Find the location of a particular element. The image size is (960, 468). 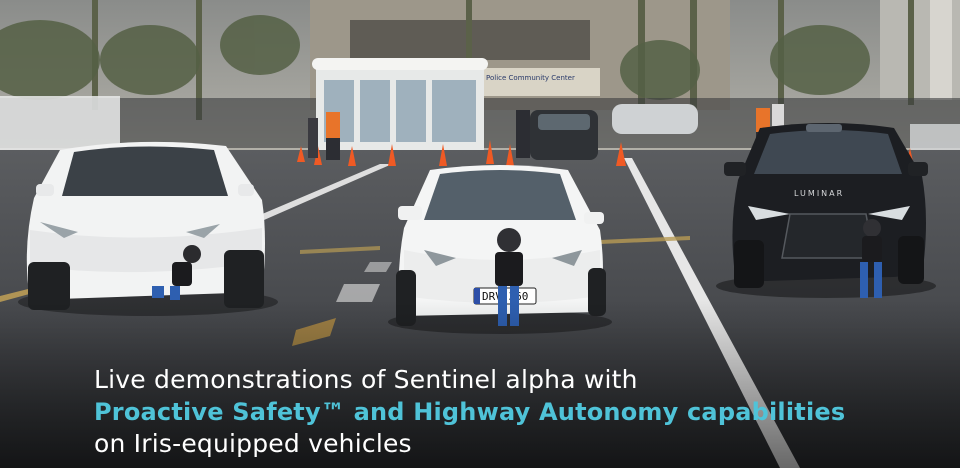

hood-brand-text: LUMINAR is located at coordinates (819, 193).